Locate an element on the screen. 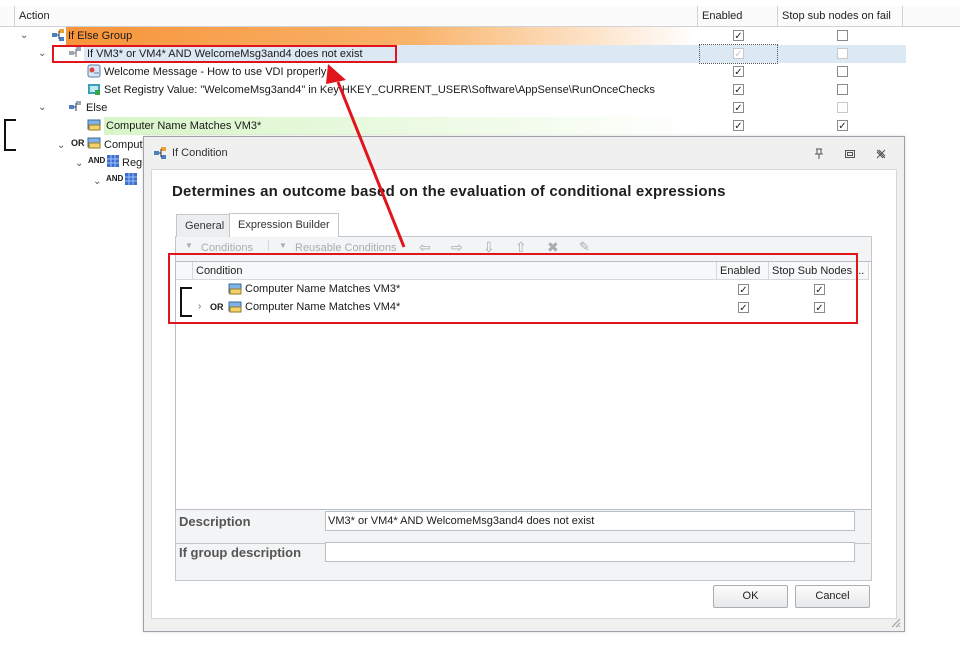  tree-row-if-else-group: If Else Group is located at coordinates (381, 36).